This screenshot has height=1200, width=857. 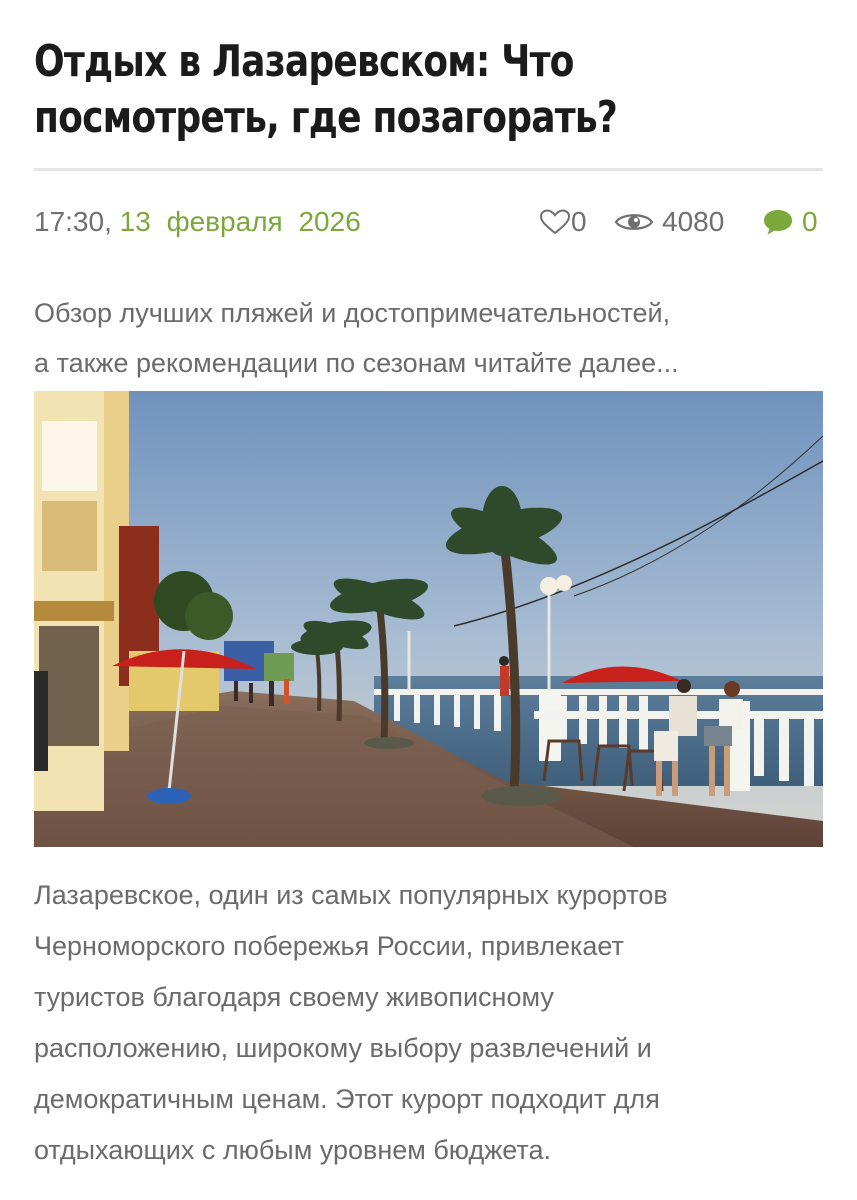 I want to click on publish-datetime: 17:30, 13 февраля 2026, so click(x=197, y=222).